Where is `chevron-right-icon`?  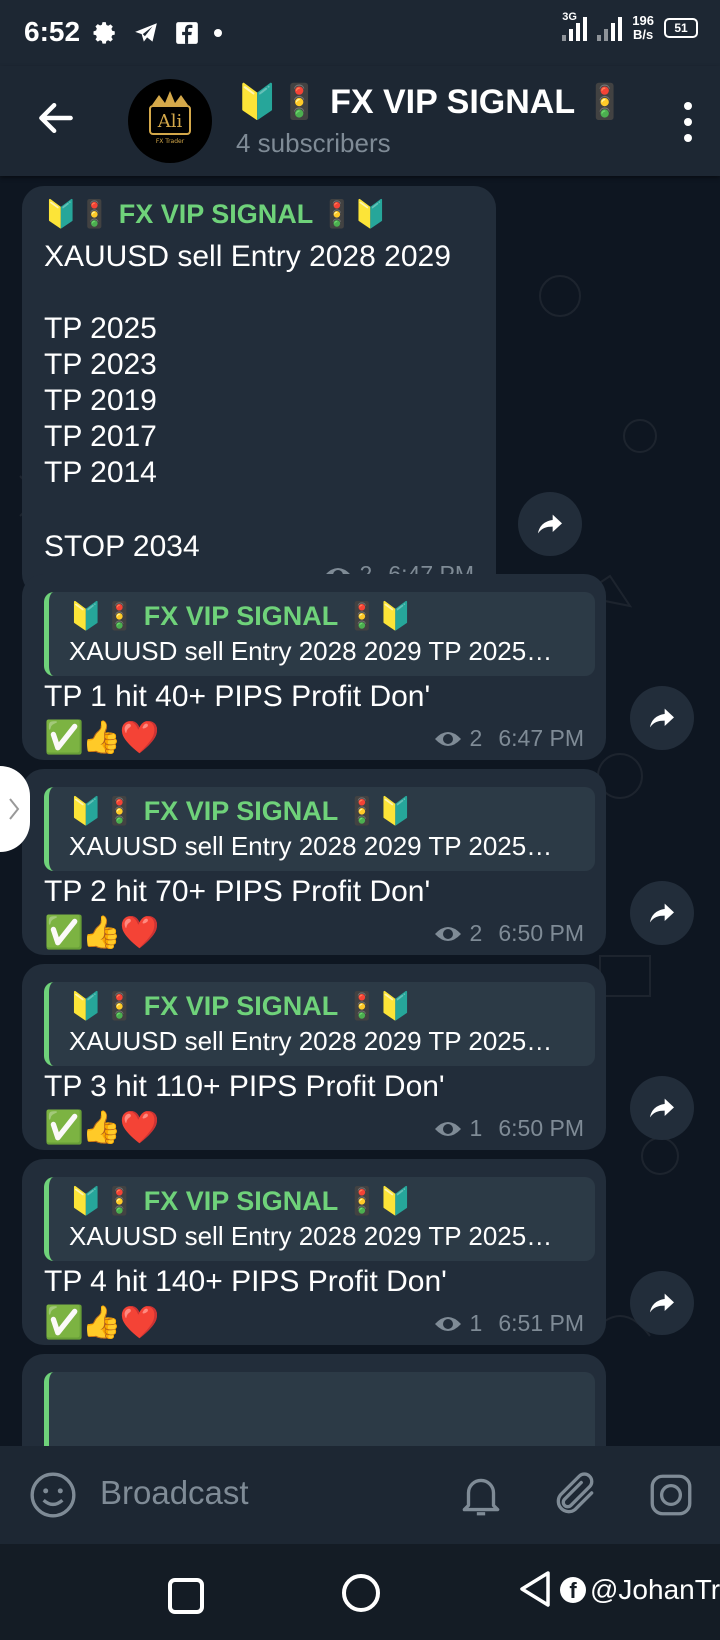 chevron-right-icon is located at coordinates (14, 809).